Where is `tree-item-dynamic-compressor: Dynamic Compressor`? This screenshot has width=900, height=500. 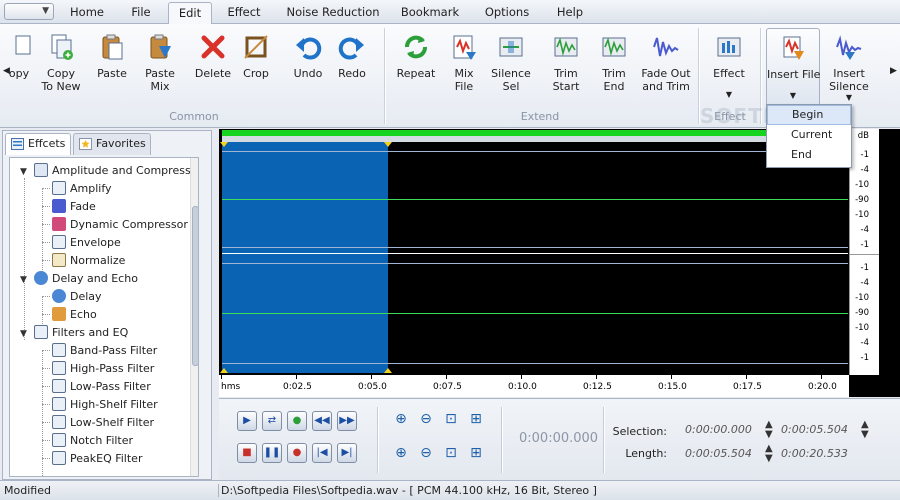
tree-item-dynamic-compressor: Dynamic Compressor is located at coordinates (120, 225).